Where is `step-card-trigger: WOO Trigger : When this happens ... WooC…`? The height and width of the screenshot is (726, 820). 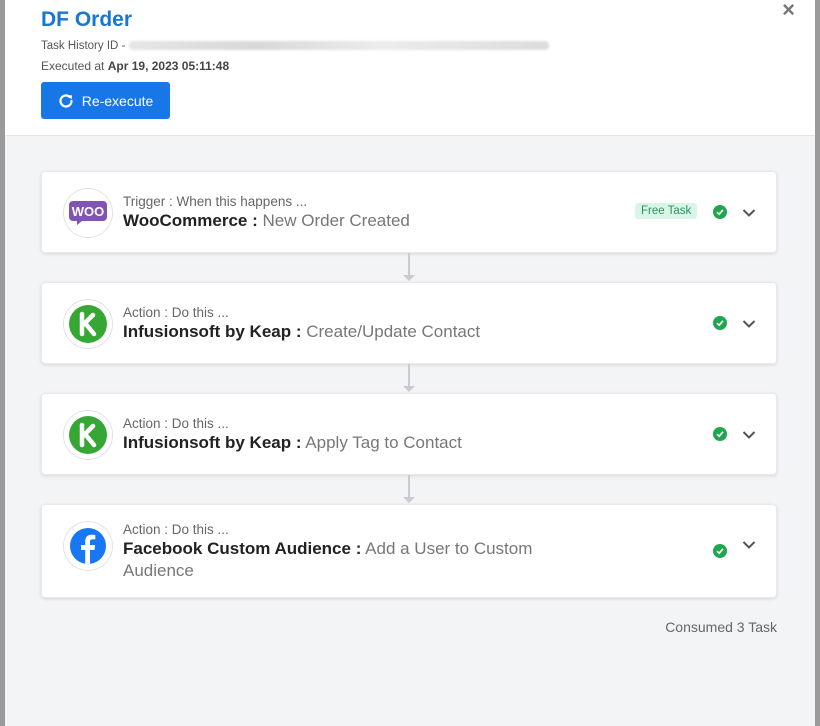 step-card-trigger: WOO Trigger : When this happens ... WooC… is located at coordinates (409, 212).